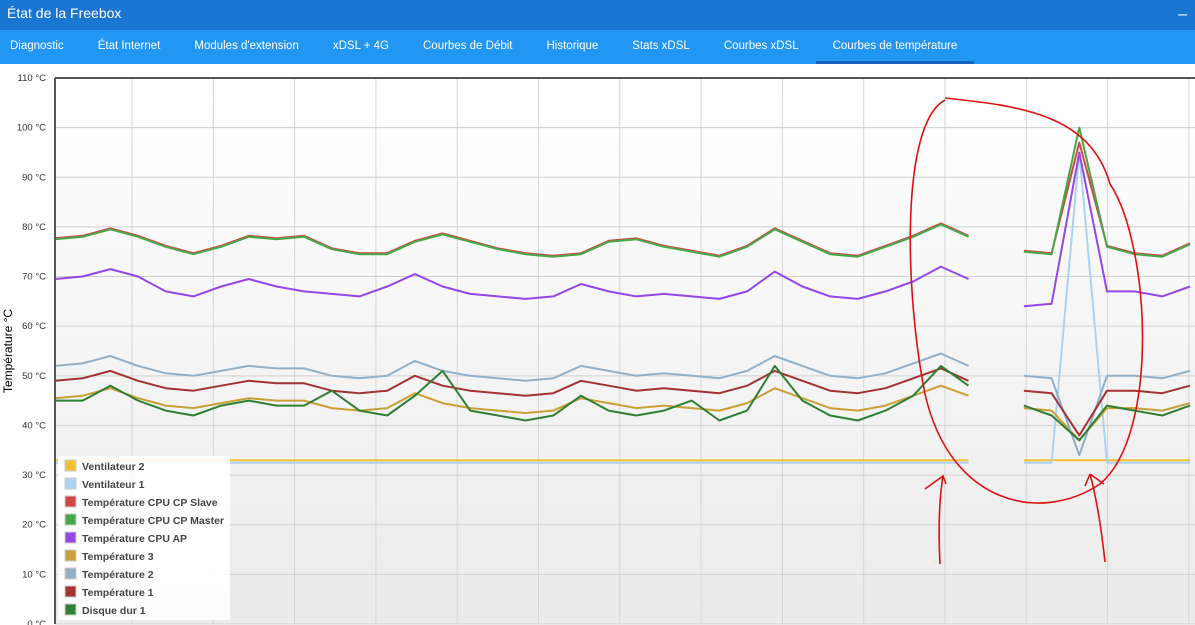 This screenshot has height=625, width=1195. What do you see at coordinates (64, 13) in the screenshot?
I see `window-title: État de la Freebox` at bounding box center [64, 13].